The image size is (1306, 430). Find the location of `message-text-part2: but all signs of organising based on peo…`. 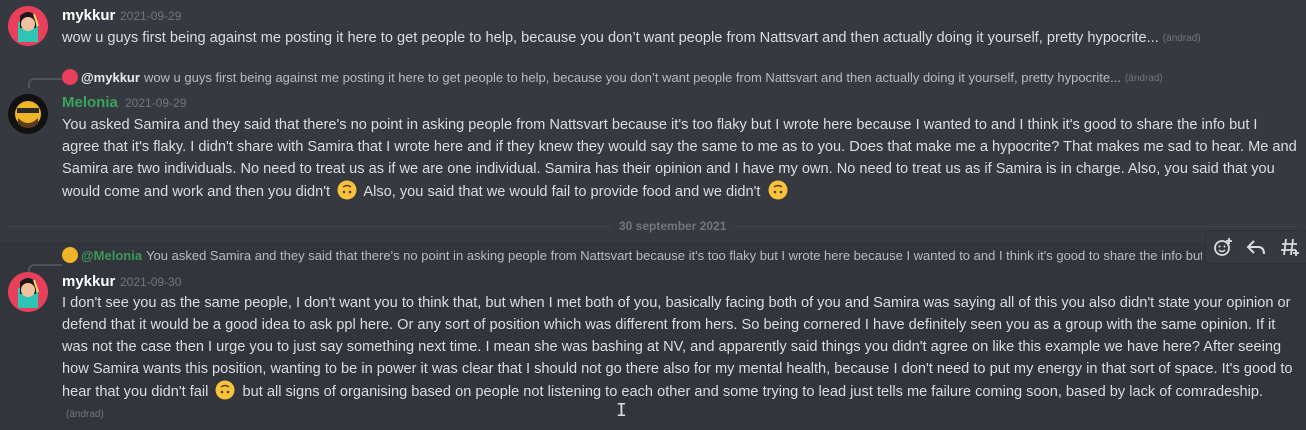

message-text-part2: but all signs of organising based on peo… is located at coordinates (753, 392).